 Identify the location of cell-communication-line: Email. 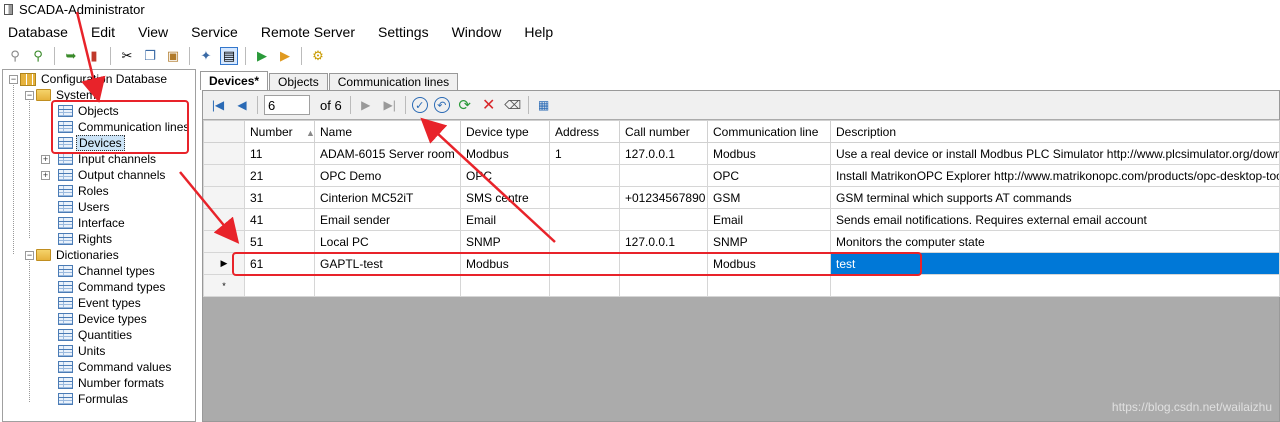
(769, 219).